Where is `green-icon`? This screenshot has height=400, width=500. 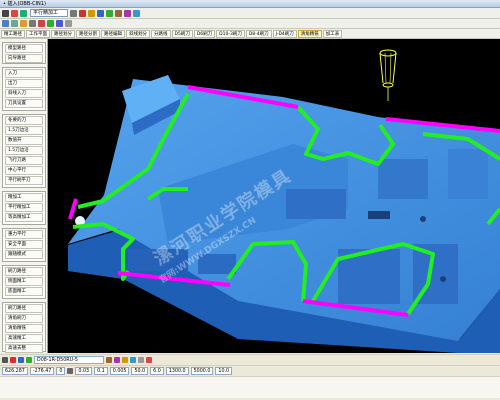 green-icon is located at coordinates (29, 359).